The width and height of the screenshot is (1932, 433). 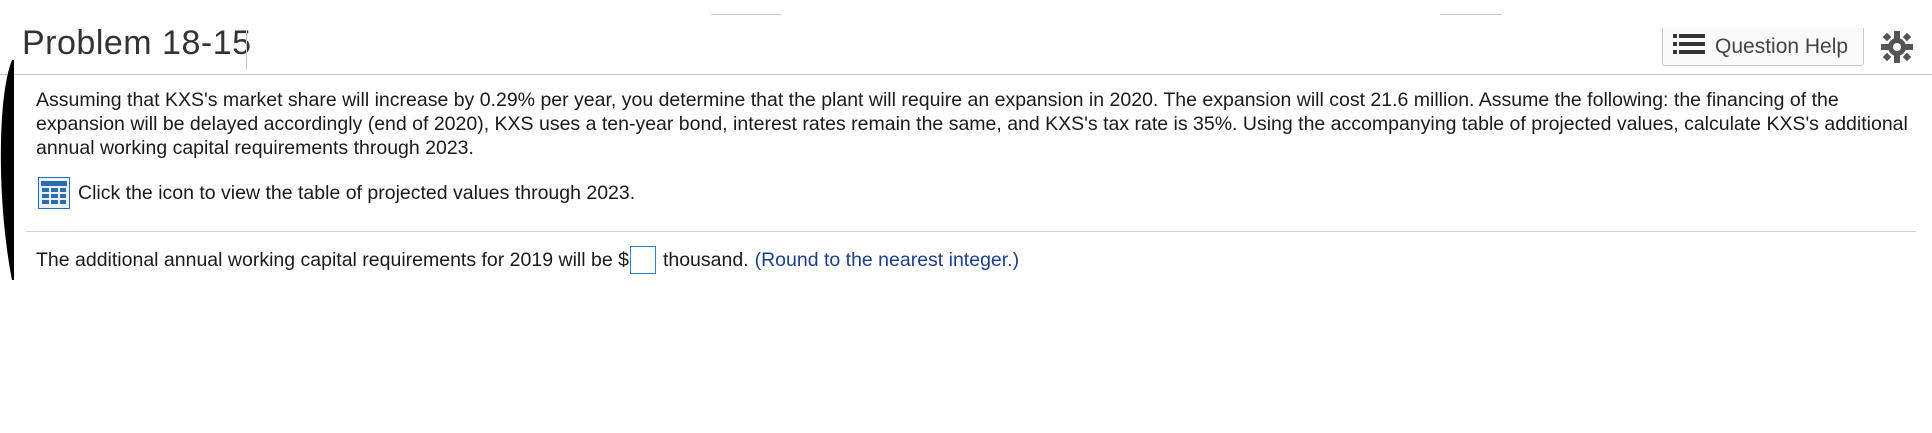 What do you see at coordinates (642, 260) in the screenshot?
I see `answer-input` at bounding box center [642, 260].